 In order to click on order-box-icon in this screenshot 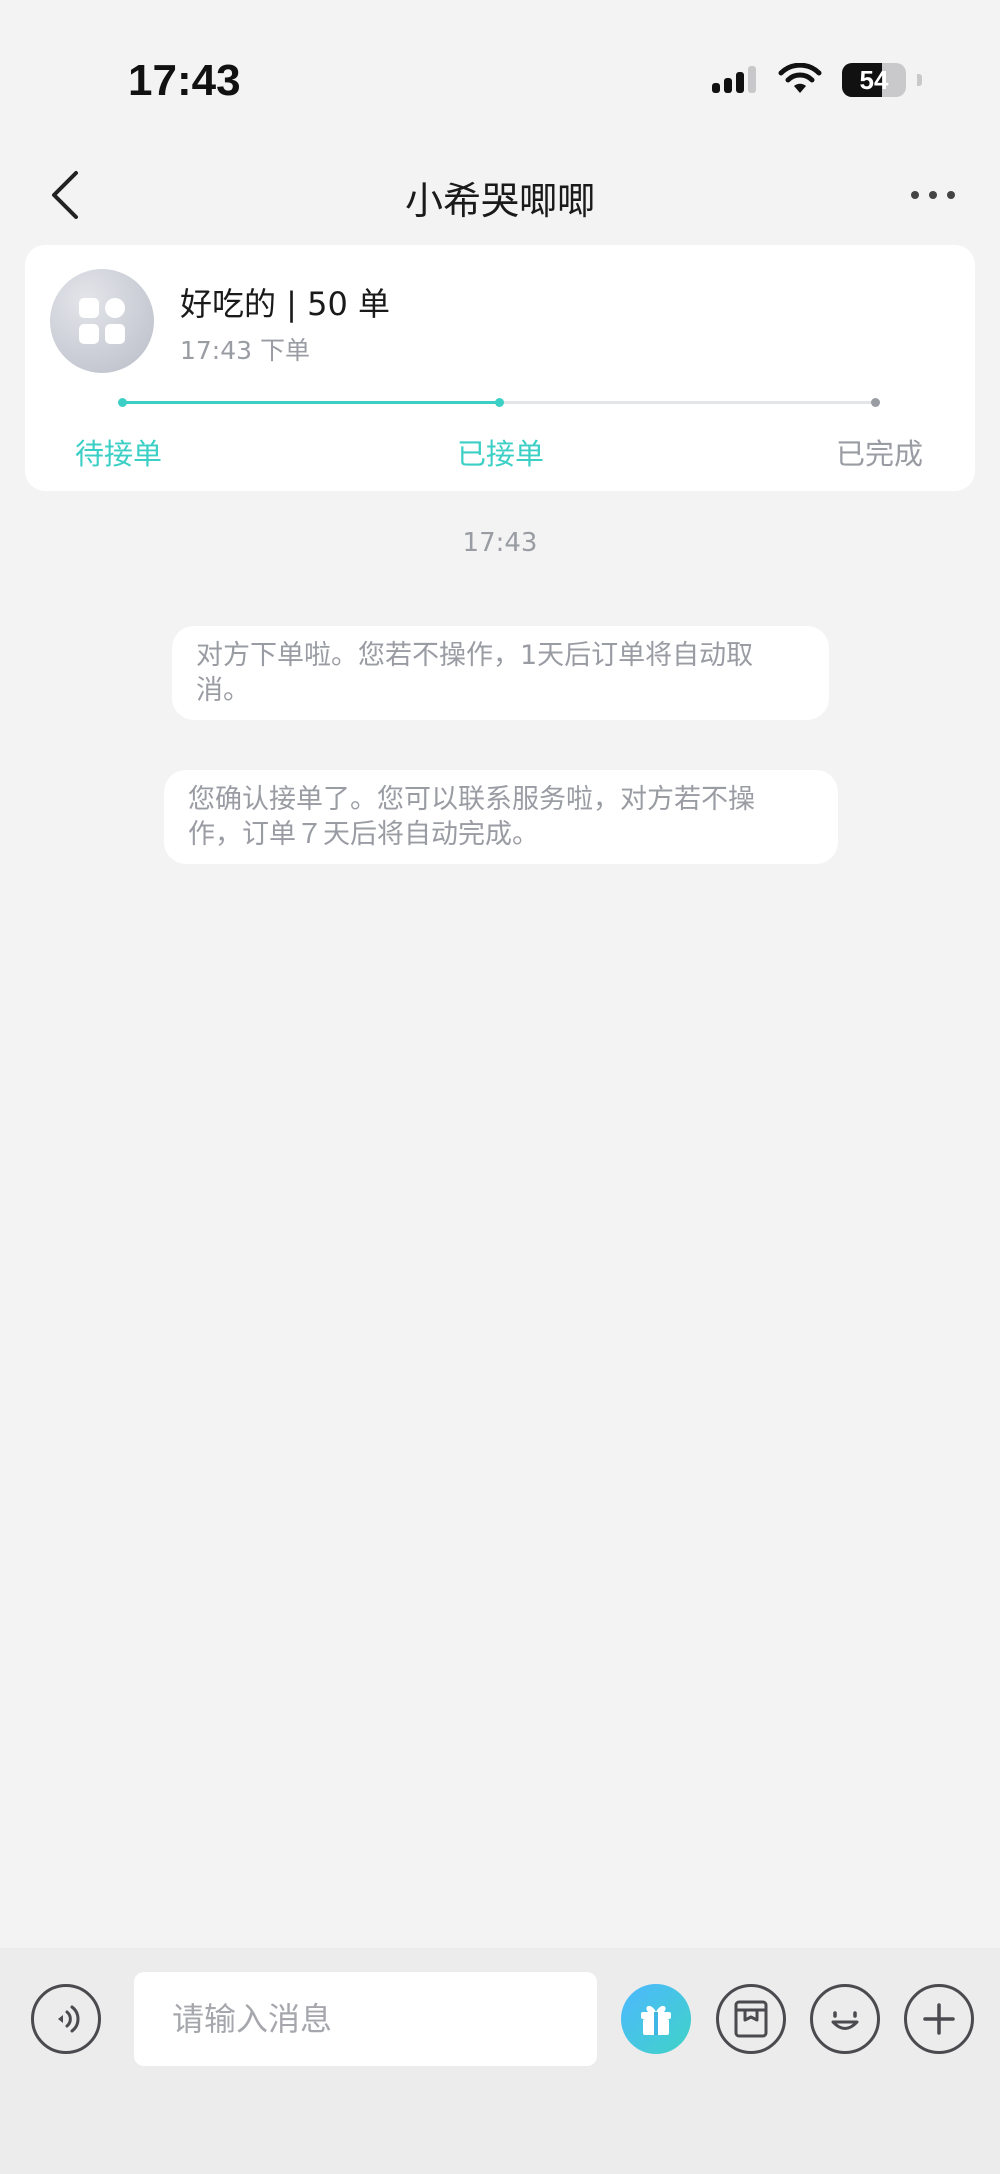, I will do `click(751, 2019)`.